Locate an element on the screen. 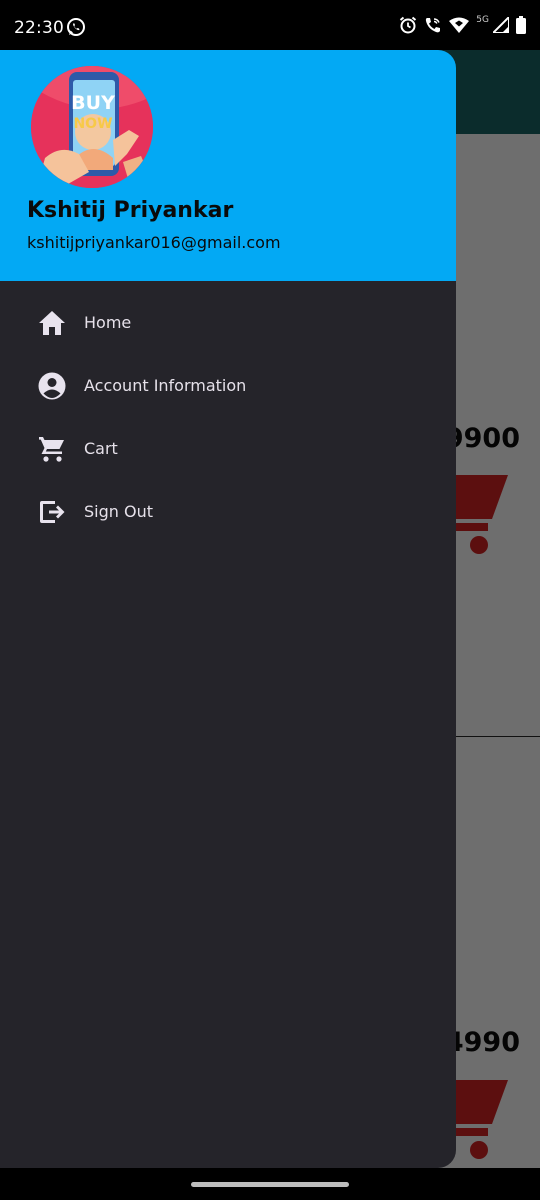 This screenshot has height=1200, width=540. status-bar: 22:30 5G is located at coordinates (270, 25).